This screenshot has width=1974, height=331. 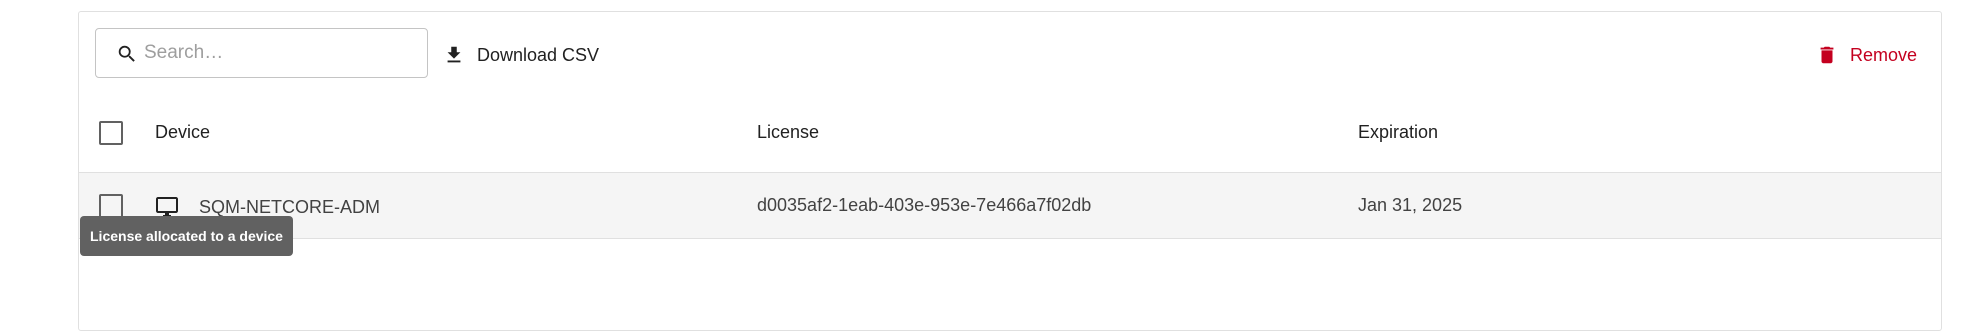 I want to click on expiration-date: Jan 31, 2025, so click(x=1410, y=205).